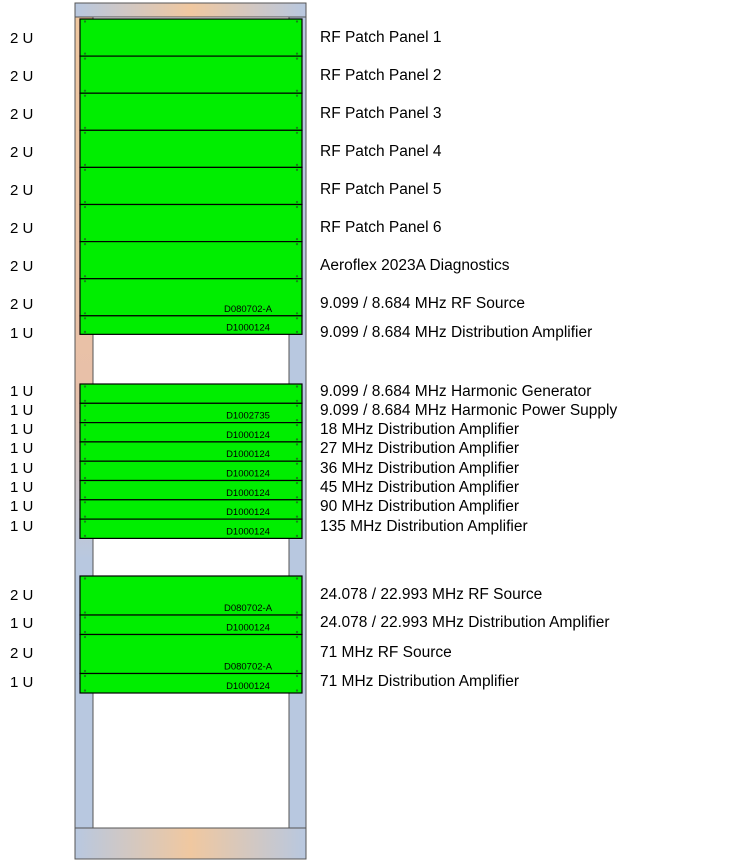 The width and height of the screenshot is (742, 861). I want to click on unit-description: RF Patch Panel 3, so click(381, 113).